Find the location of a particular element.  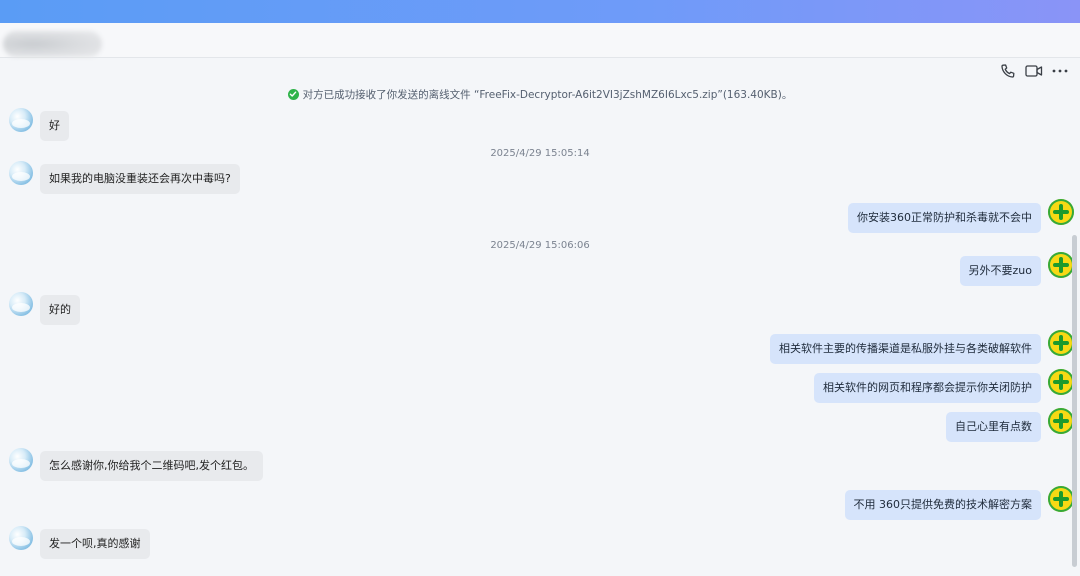

outgoing-message: 相关软件主要的传播渠道是私服外挂与各类破解软件 is located at coordinates (905, 349).